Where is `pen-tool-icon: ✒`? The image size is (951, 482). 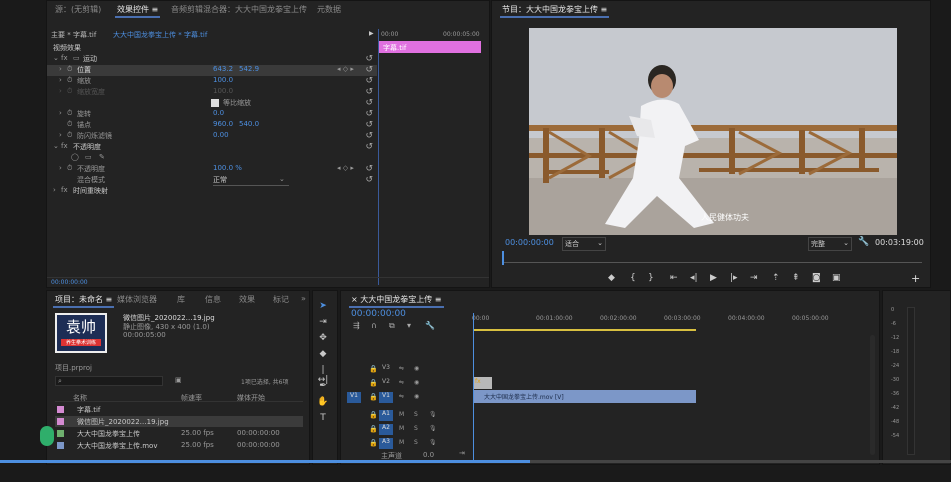 pen-tool-icon: ✒ is located at coordinates (323, 387).